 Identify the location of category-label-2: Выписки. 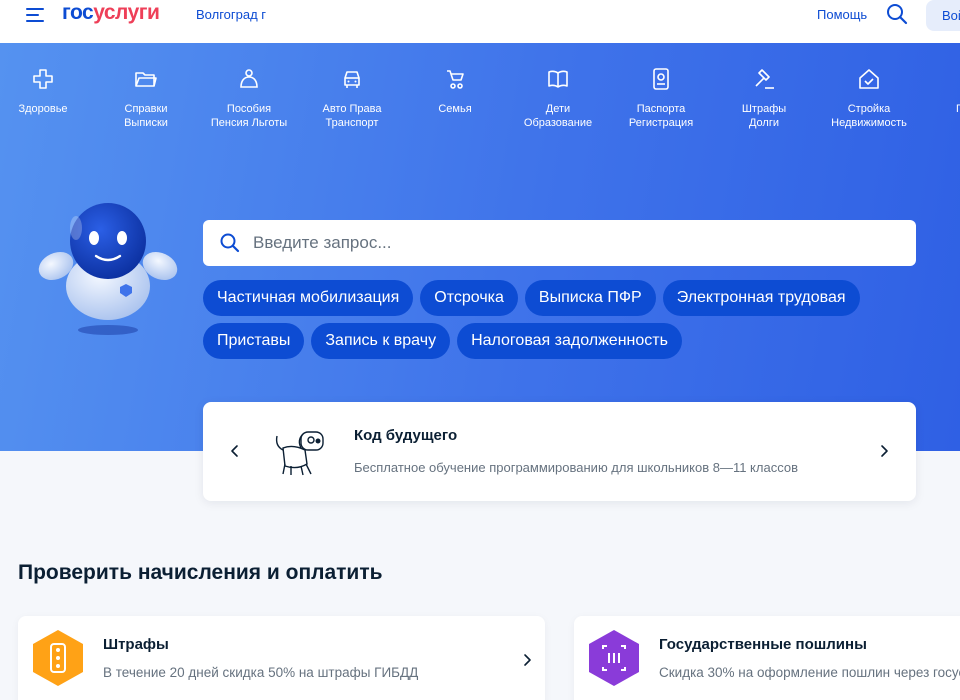
(146, 123).